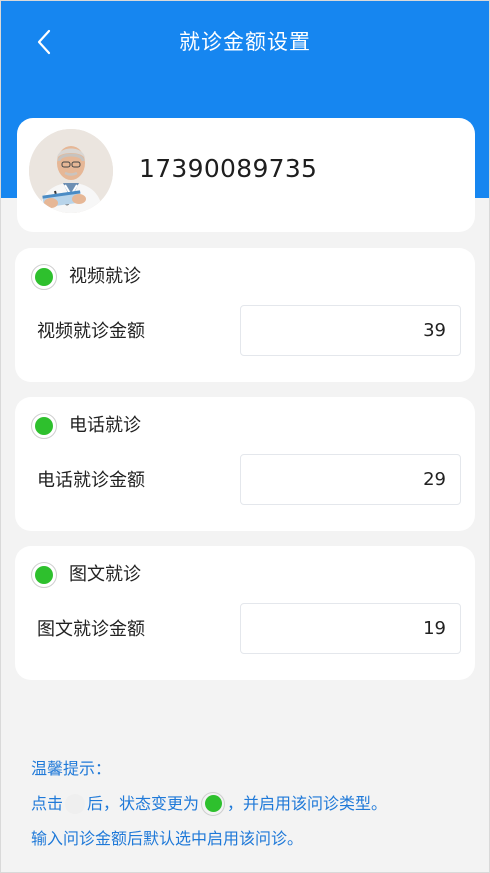  What do you see at coordinates (71, 768) in the screenshot?
I see `tips-heading: 温馨提示：` at bounding box center [71, 768].